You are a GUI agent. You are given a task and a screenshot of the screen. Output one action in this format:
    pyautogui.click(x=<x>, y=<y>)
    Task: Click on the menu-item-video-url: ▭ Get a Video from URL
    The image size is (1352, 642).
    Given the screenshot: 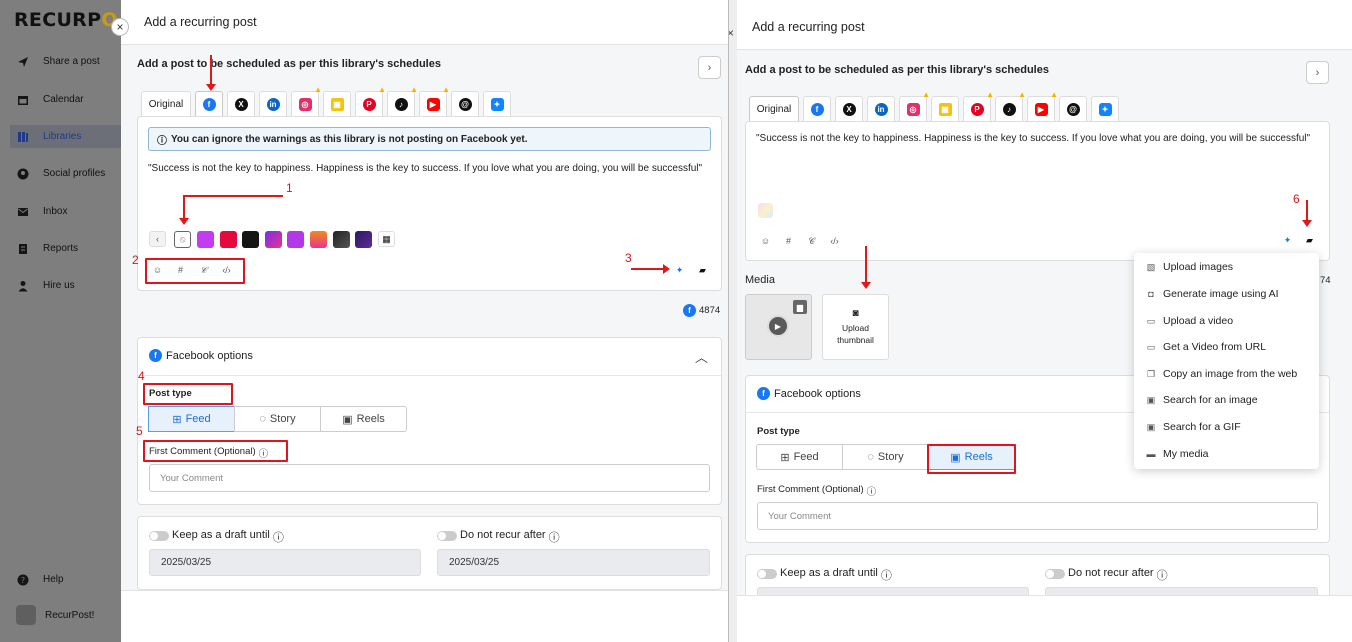 What is the action you would take?
    pyautogui.click(x=1206, y=347)
    